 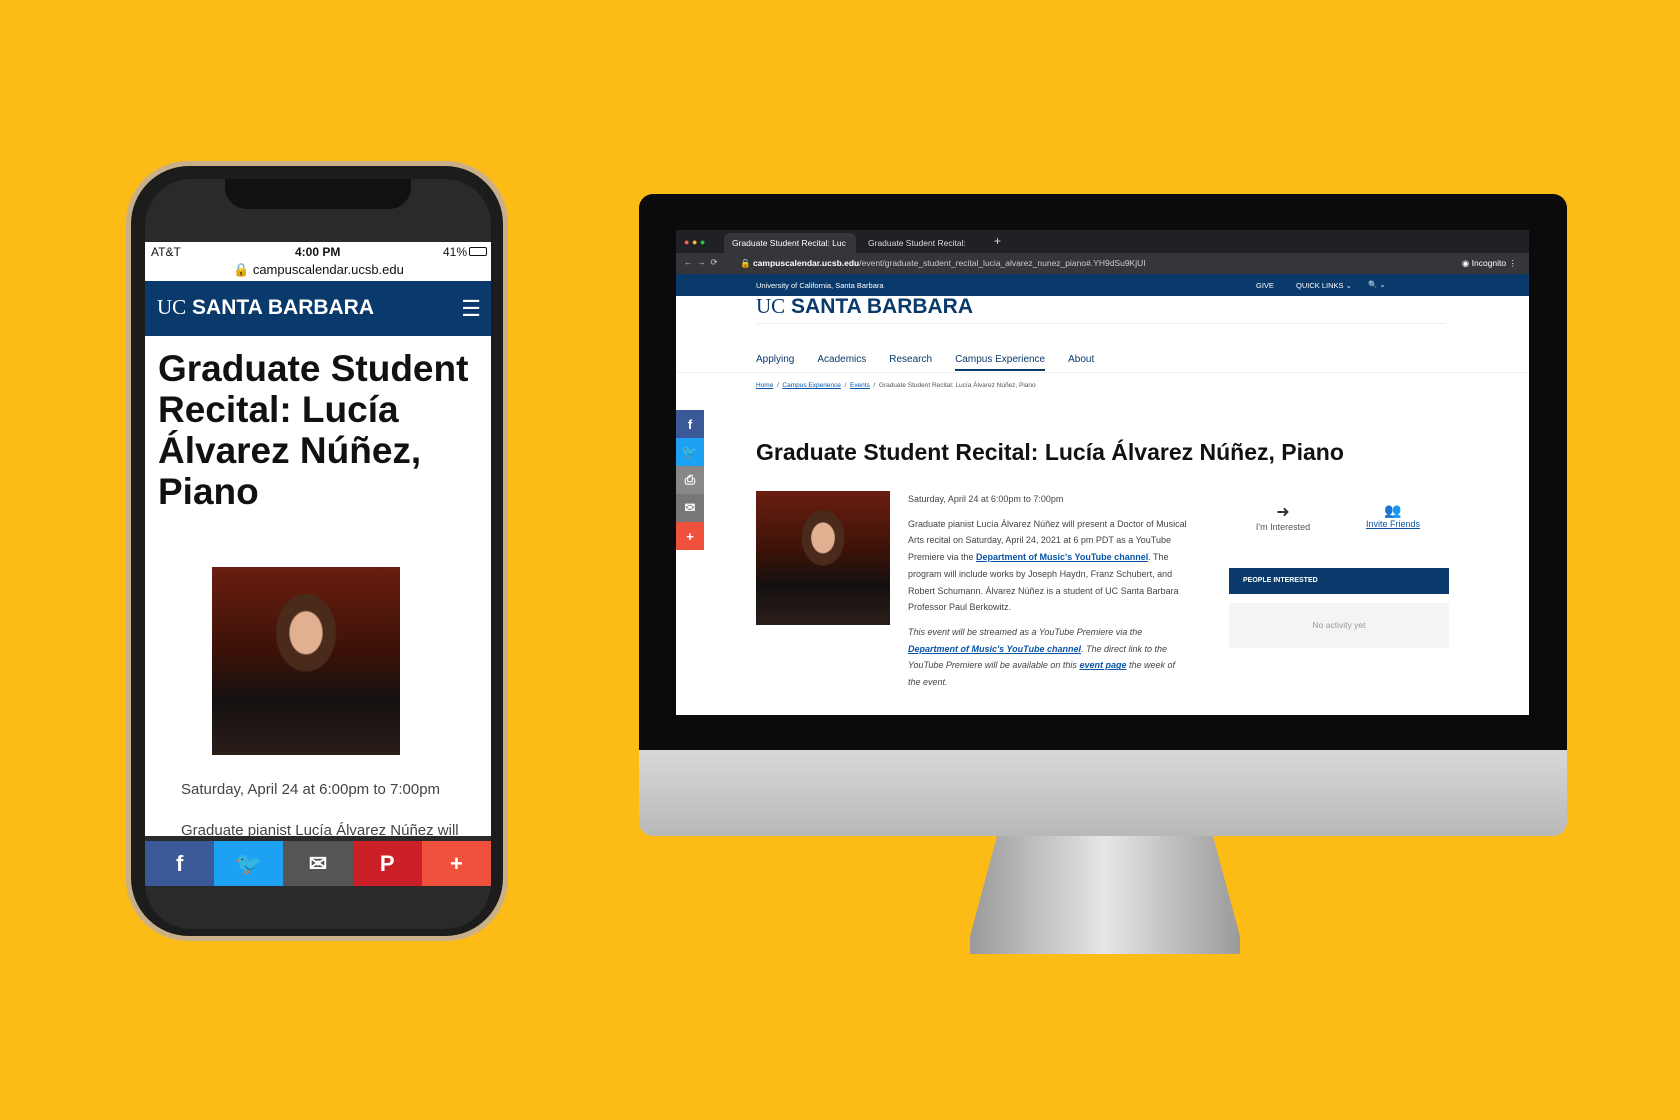 What do you see at coordinates (997, 241) in the screenshot?
I see `new-tab-button: +` at bounding box center [997, 241].